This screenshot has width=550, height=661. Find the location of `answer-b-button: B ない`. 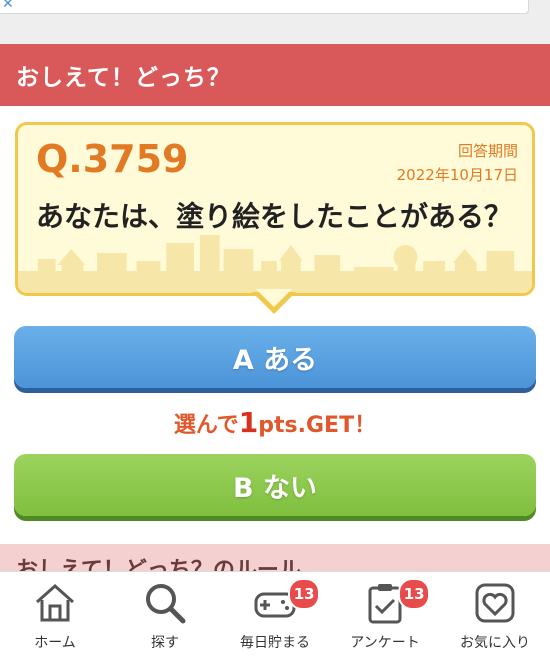

answer-b-button: B ない is located at coordinates (275, 485).